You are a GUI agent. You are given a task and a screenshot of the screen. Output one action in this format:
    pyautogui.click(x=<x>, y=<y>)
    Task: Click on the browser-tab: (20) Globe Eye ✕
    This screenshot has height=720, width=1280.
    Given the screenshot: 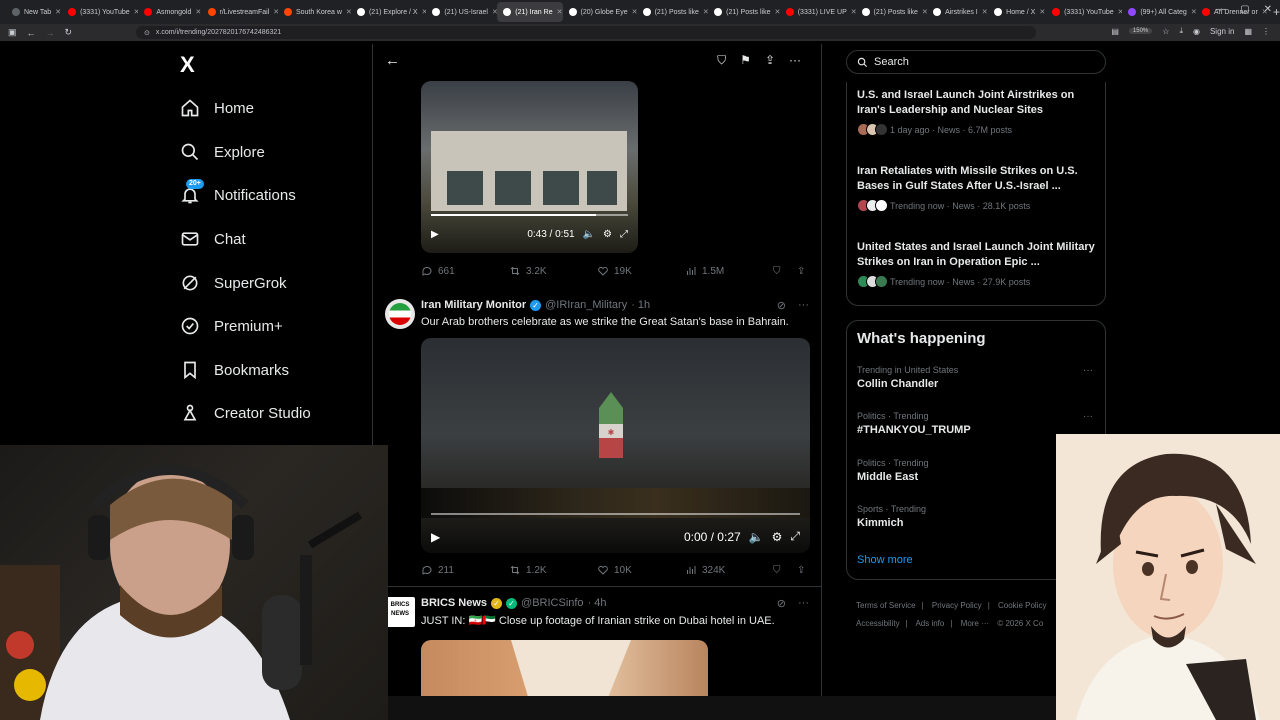 What is the action you would take?
    pyautogui.click(x=600, y=12)
    